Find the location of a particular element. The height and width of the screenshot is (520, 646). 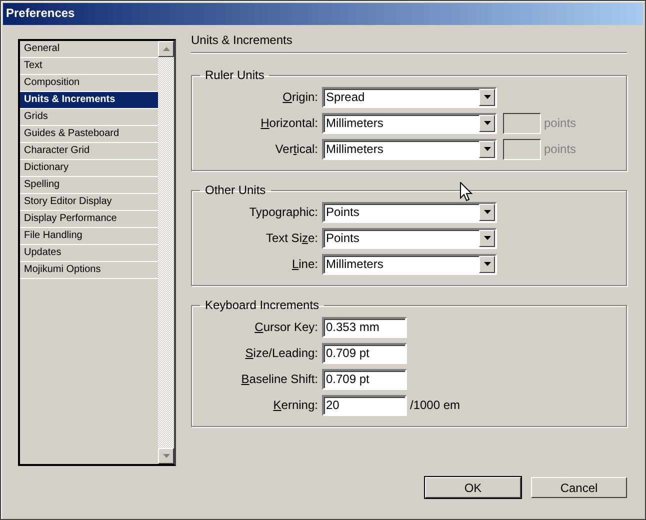

field-label: Vertical: is located at coordinates (296, 149).